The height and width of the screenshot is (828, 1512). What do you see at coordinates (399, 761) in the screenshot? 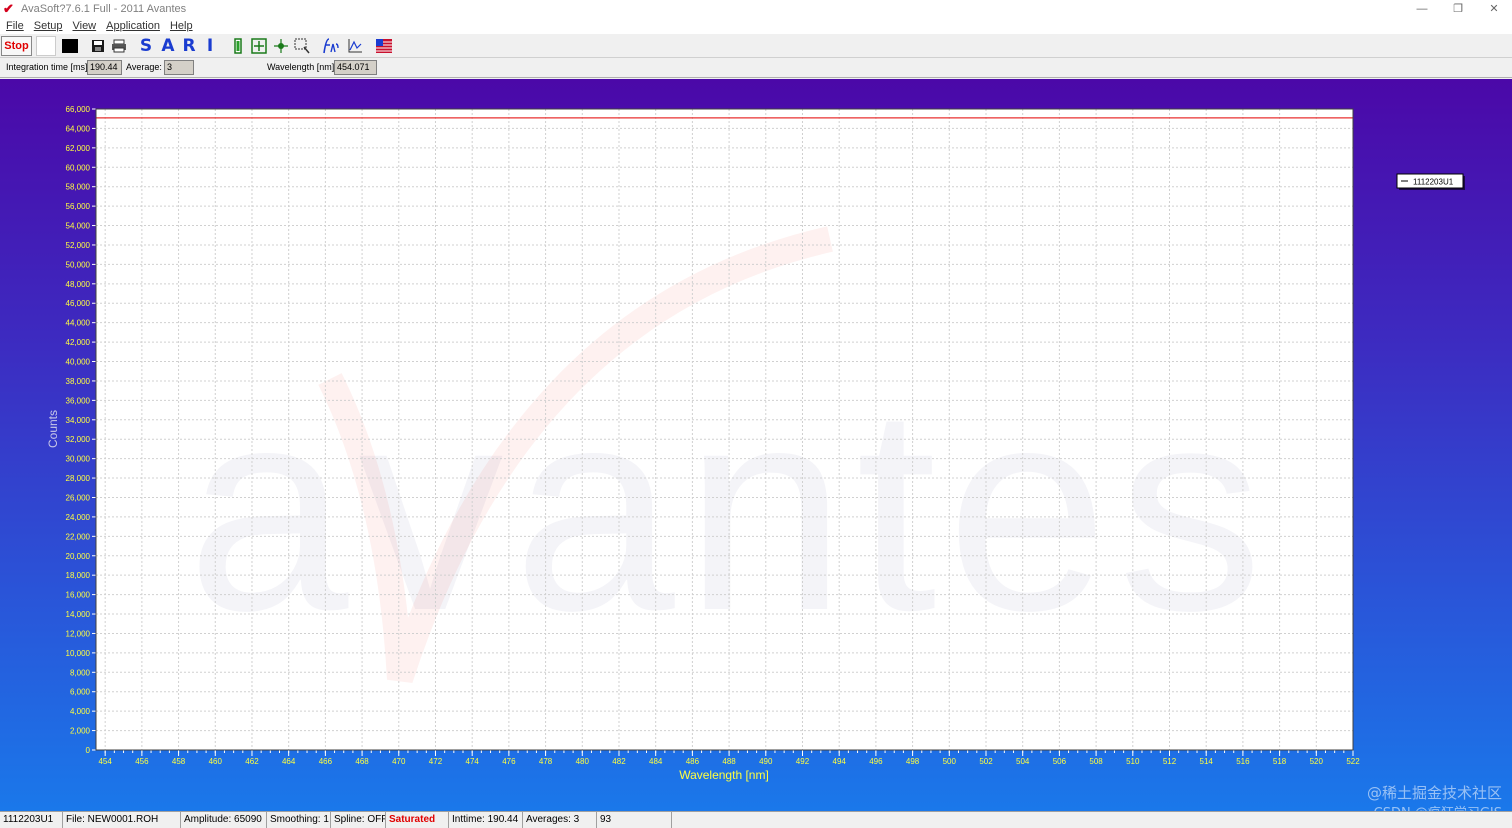
I see `x-tick-label: 470` at bounding box center [399, 761].